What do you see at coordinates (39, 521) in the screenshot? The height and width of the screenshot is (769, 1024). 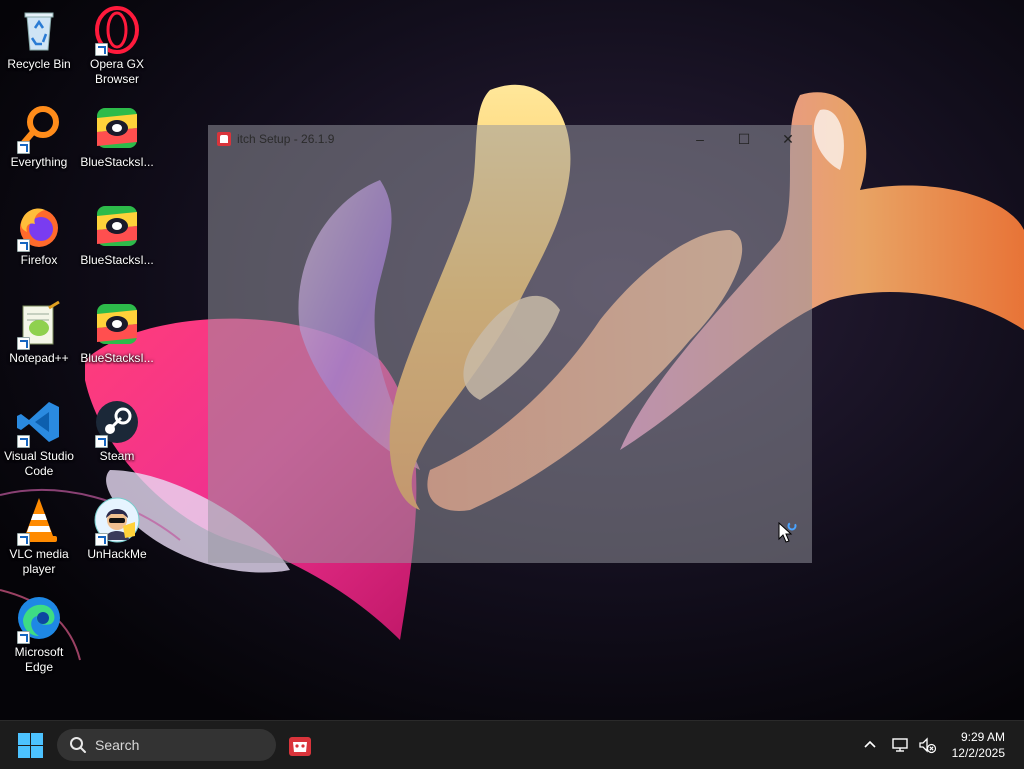 I see `vlc-icon` at bounding box center [39, 521].